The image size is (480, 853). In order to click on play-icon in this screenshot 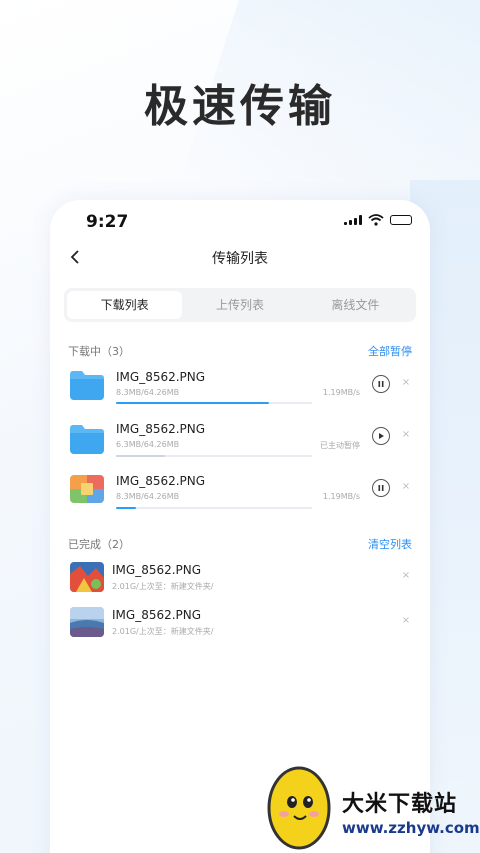, I will do `click(381, 436)`.